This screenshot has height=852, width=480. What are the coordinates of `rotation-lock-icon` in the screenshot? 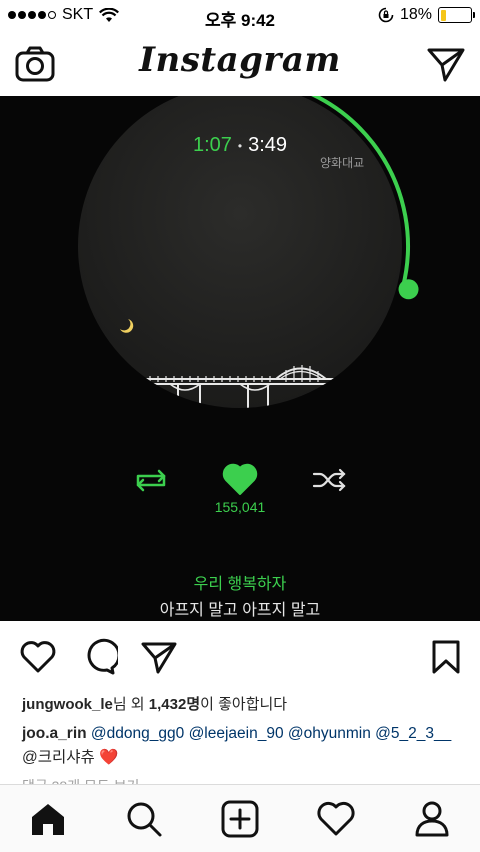 It's located at (386, 15).